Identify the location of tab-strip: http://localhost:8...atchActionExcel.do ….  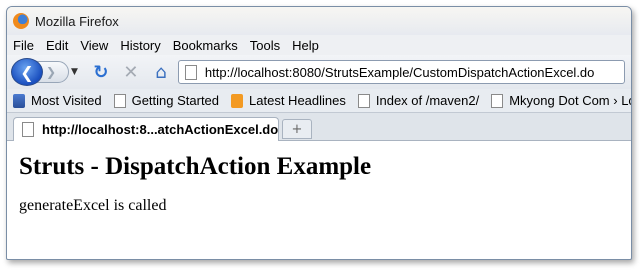
(319, 127).